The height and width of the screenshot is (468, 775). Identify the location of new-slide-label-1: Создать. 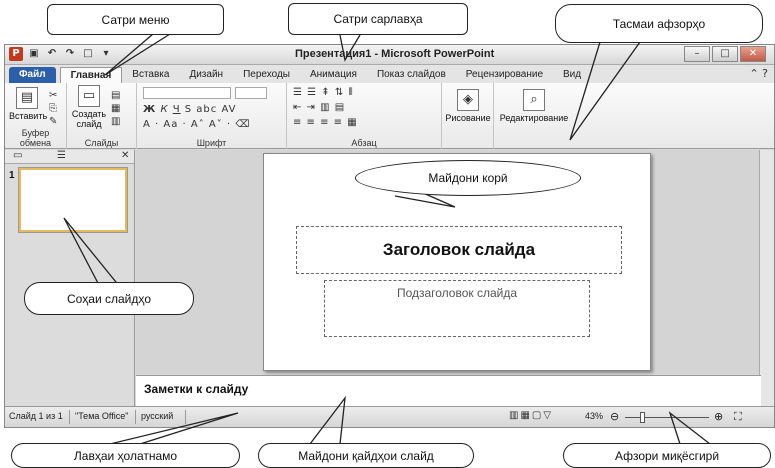
(89, 114).